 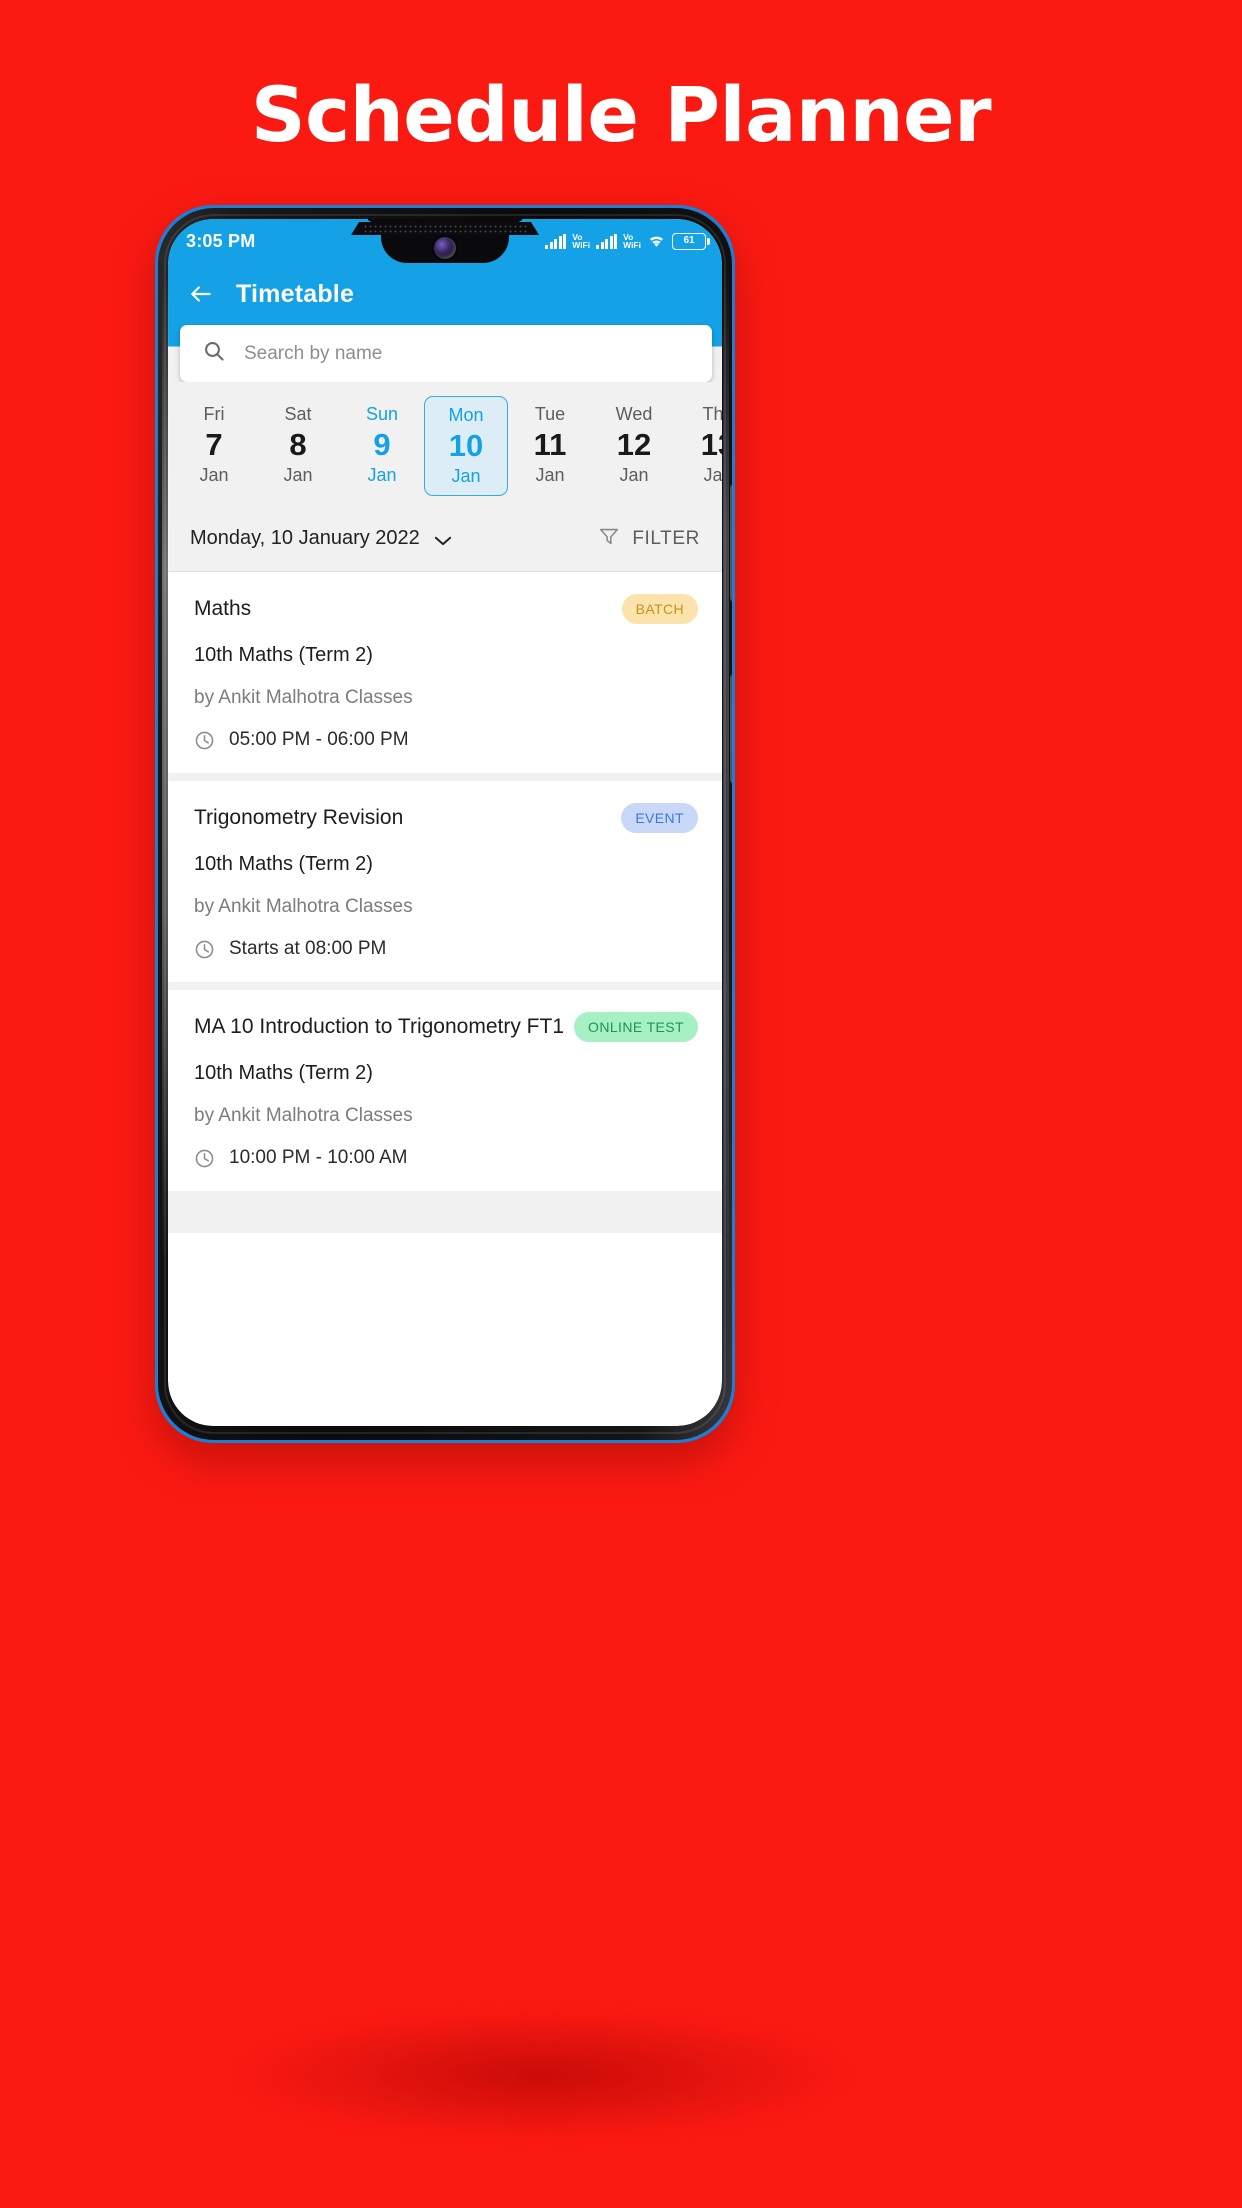 I want to click on filter-row: Monday, 10 January 2022 FILTER, so click(x=445, y=539).